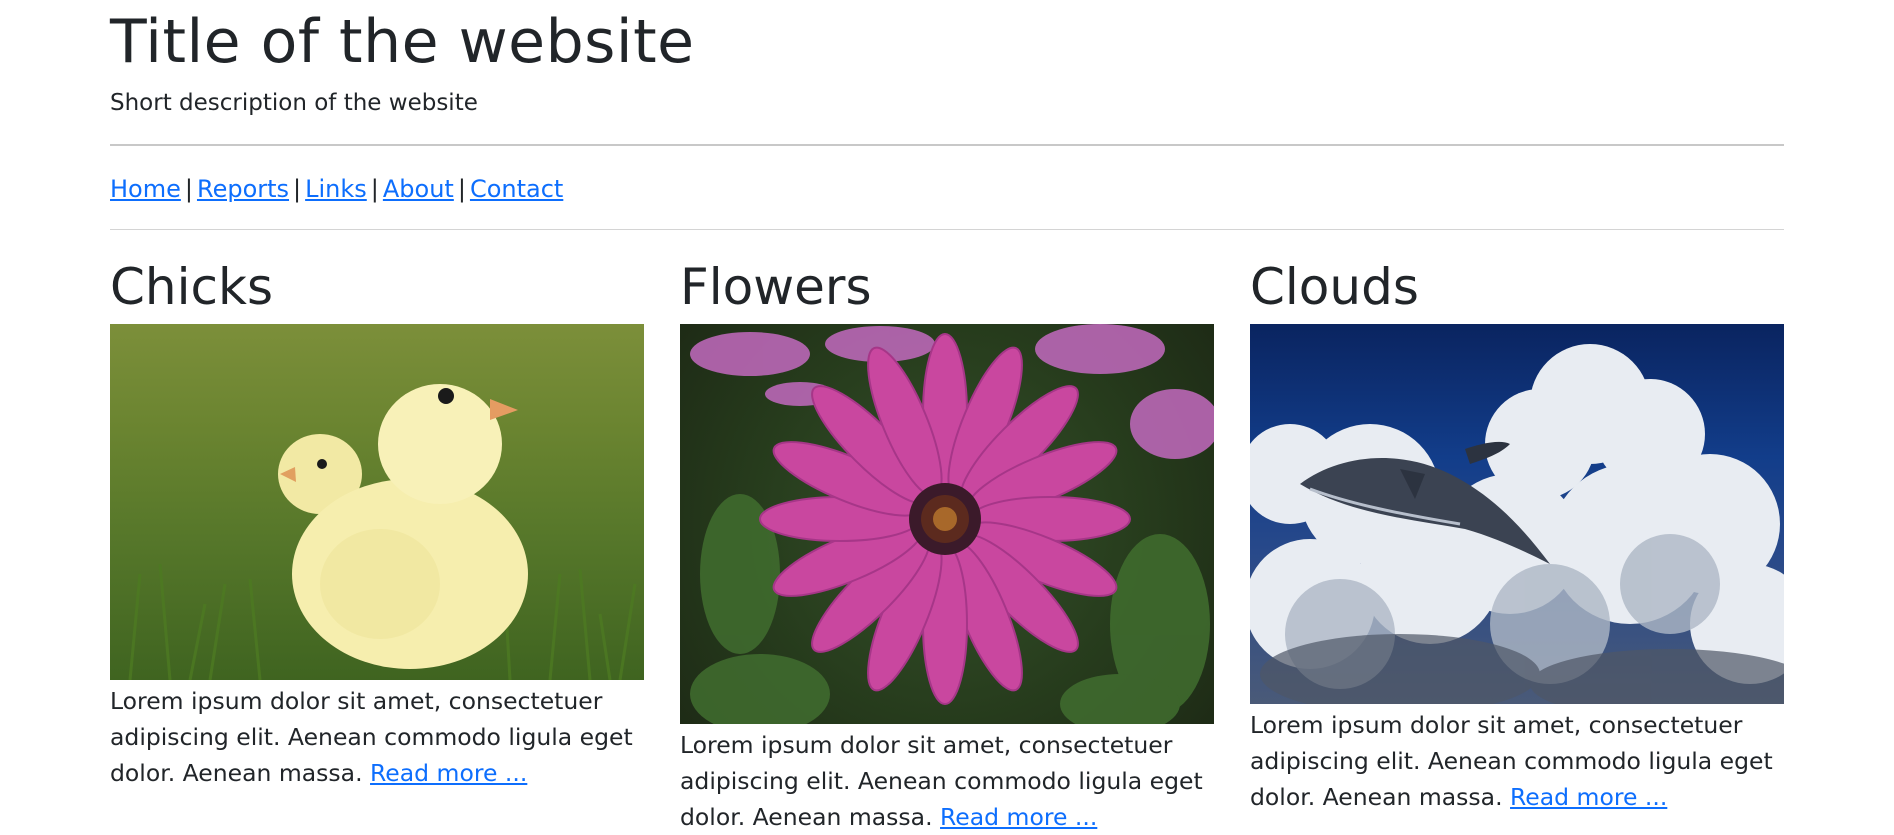 This screenshot has width=1894, height=835. I want to click on main-nav: Home | Reports | Links | About | Contact, so click(336, 189).